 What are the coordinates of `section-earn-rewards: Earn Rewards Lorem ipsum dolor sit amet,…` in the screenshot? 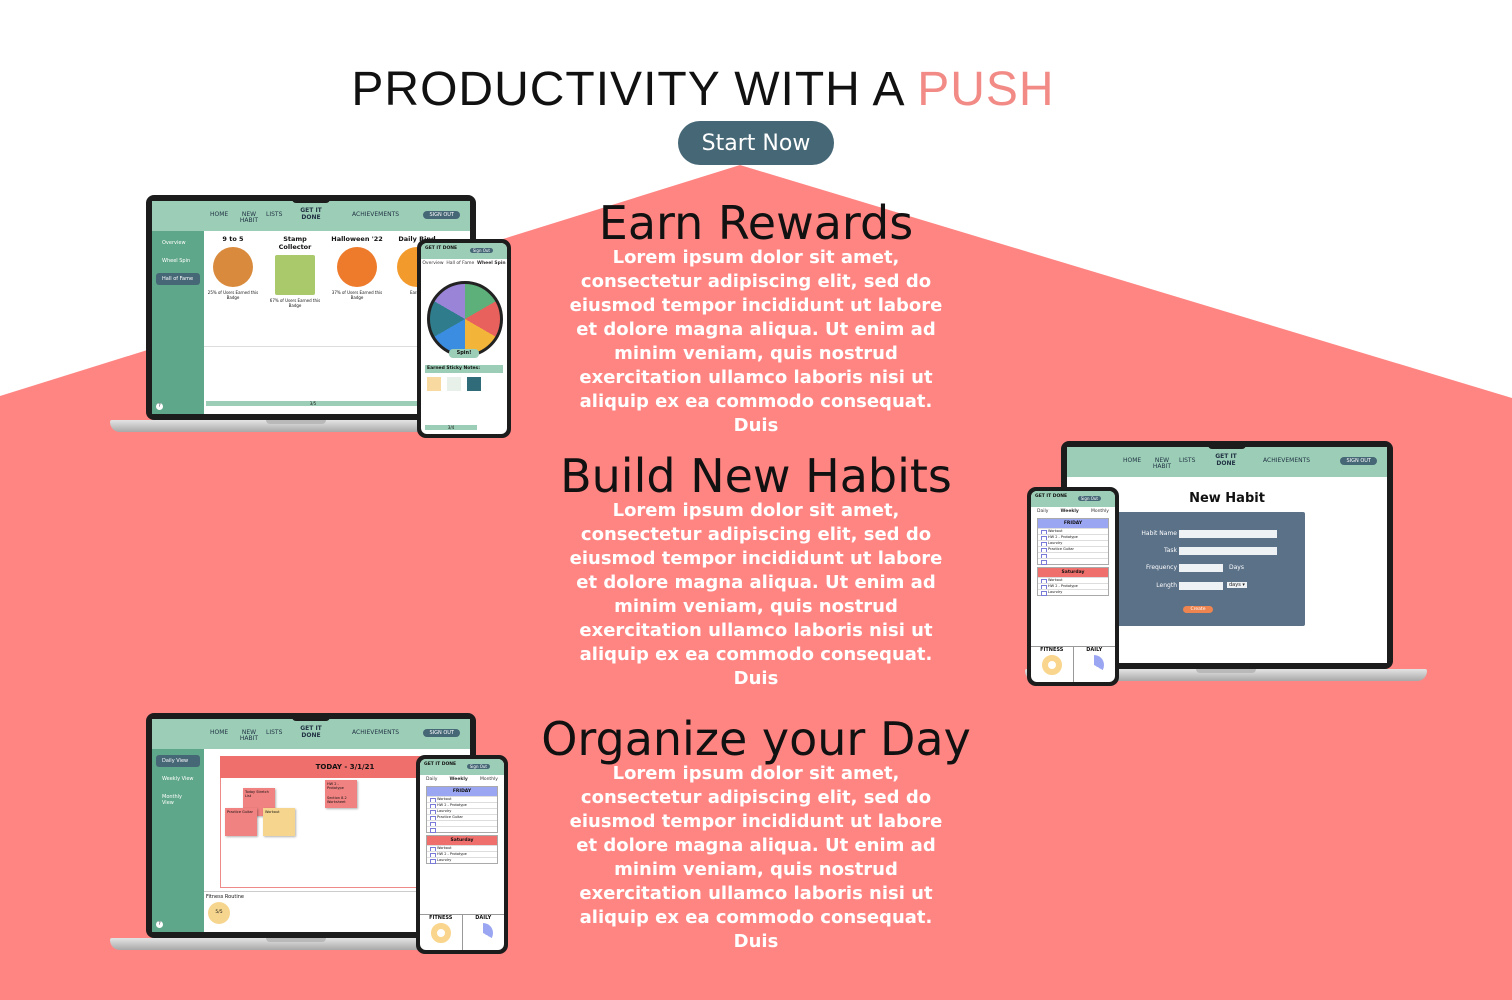 It's located at (756, 319).